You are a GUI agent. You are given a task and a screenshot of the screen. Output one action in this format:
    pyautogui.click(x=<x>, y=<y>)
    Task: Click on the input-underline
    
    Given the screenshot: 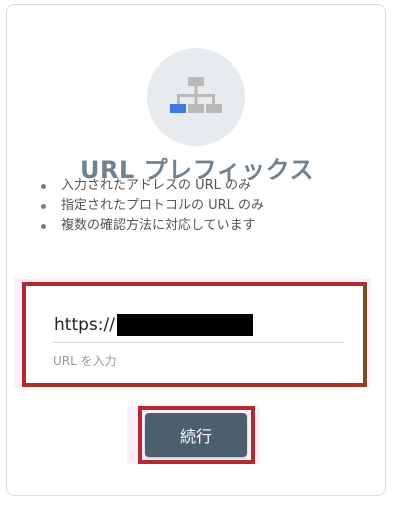 What is the action you would take?
    pyautogui.click(x=198, y=342)
    